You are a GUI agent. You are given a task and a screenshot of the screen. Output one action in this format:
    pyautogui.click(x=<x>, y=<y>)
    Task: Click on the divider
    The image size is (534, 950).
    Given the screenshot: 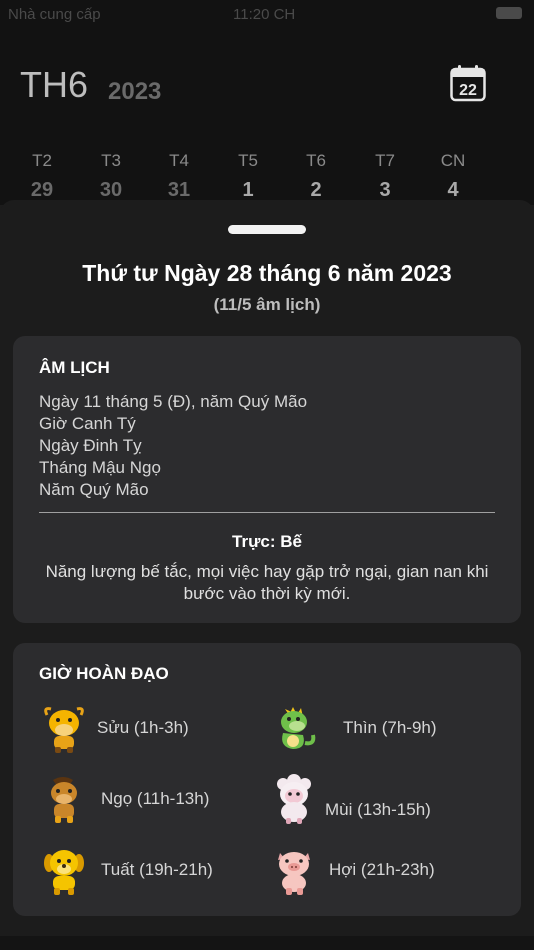 What is the action you would take?
    pyautogui.click(x=267, y=512)
    